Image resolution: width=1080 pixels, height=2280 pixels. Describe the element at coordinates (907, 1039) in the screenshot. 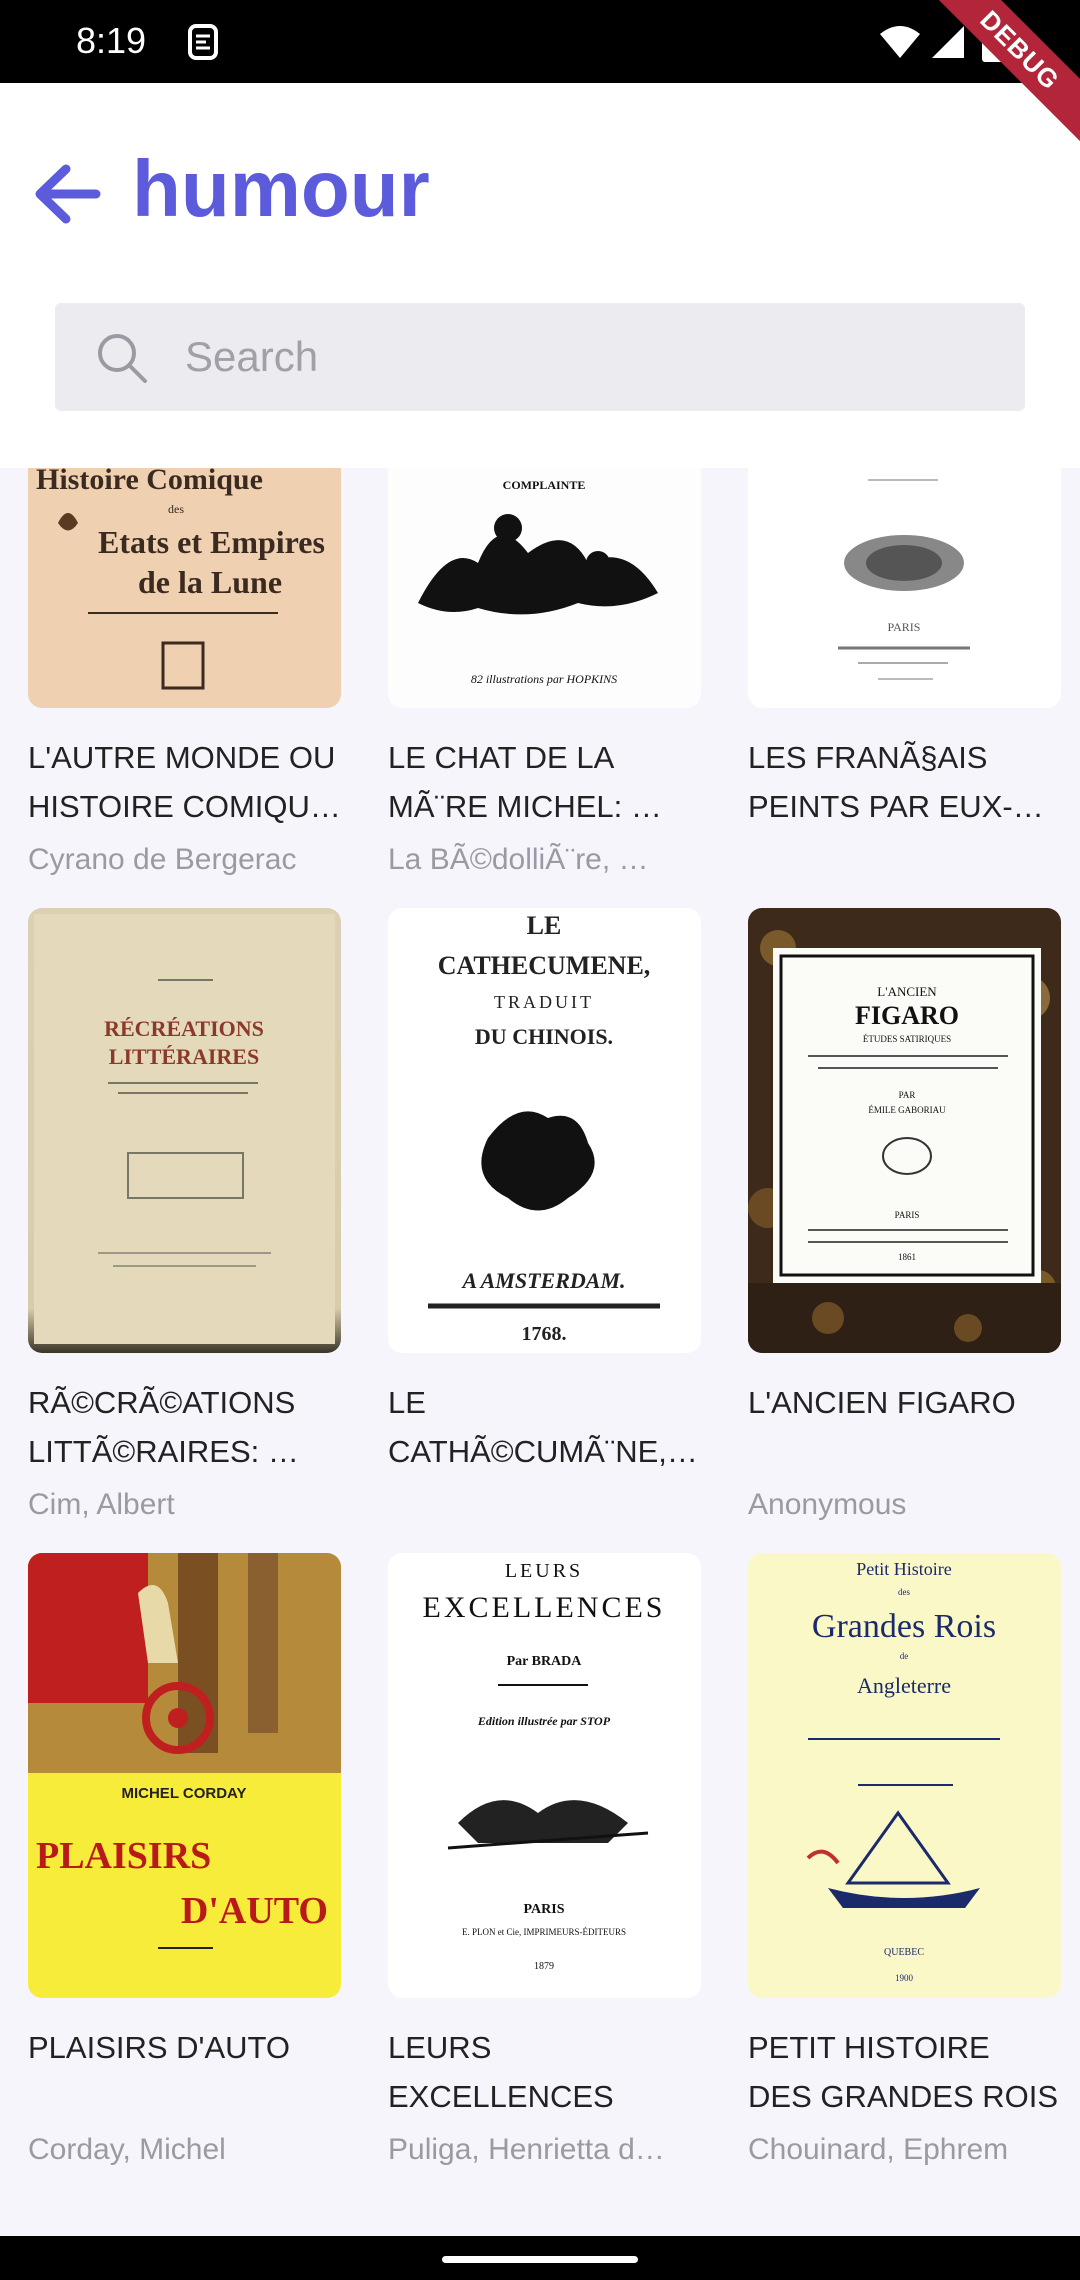

I see `svg-text: ÉTUDES SATIRIQUES` at that location.